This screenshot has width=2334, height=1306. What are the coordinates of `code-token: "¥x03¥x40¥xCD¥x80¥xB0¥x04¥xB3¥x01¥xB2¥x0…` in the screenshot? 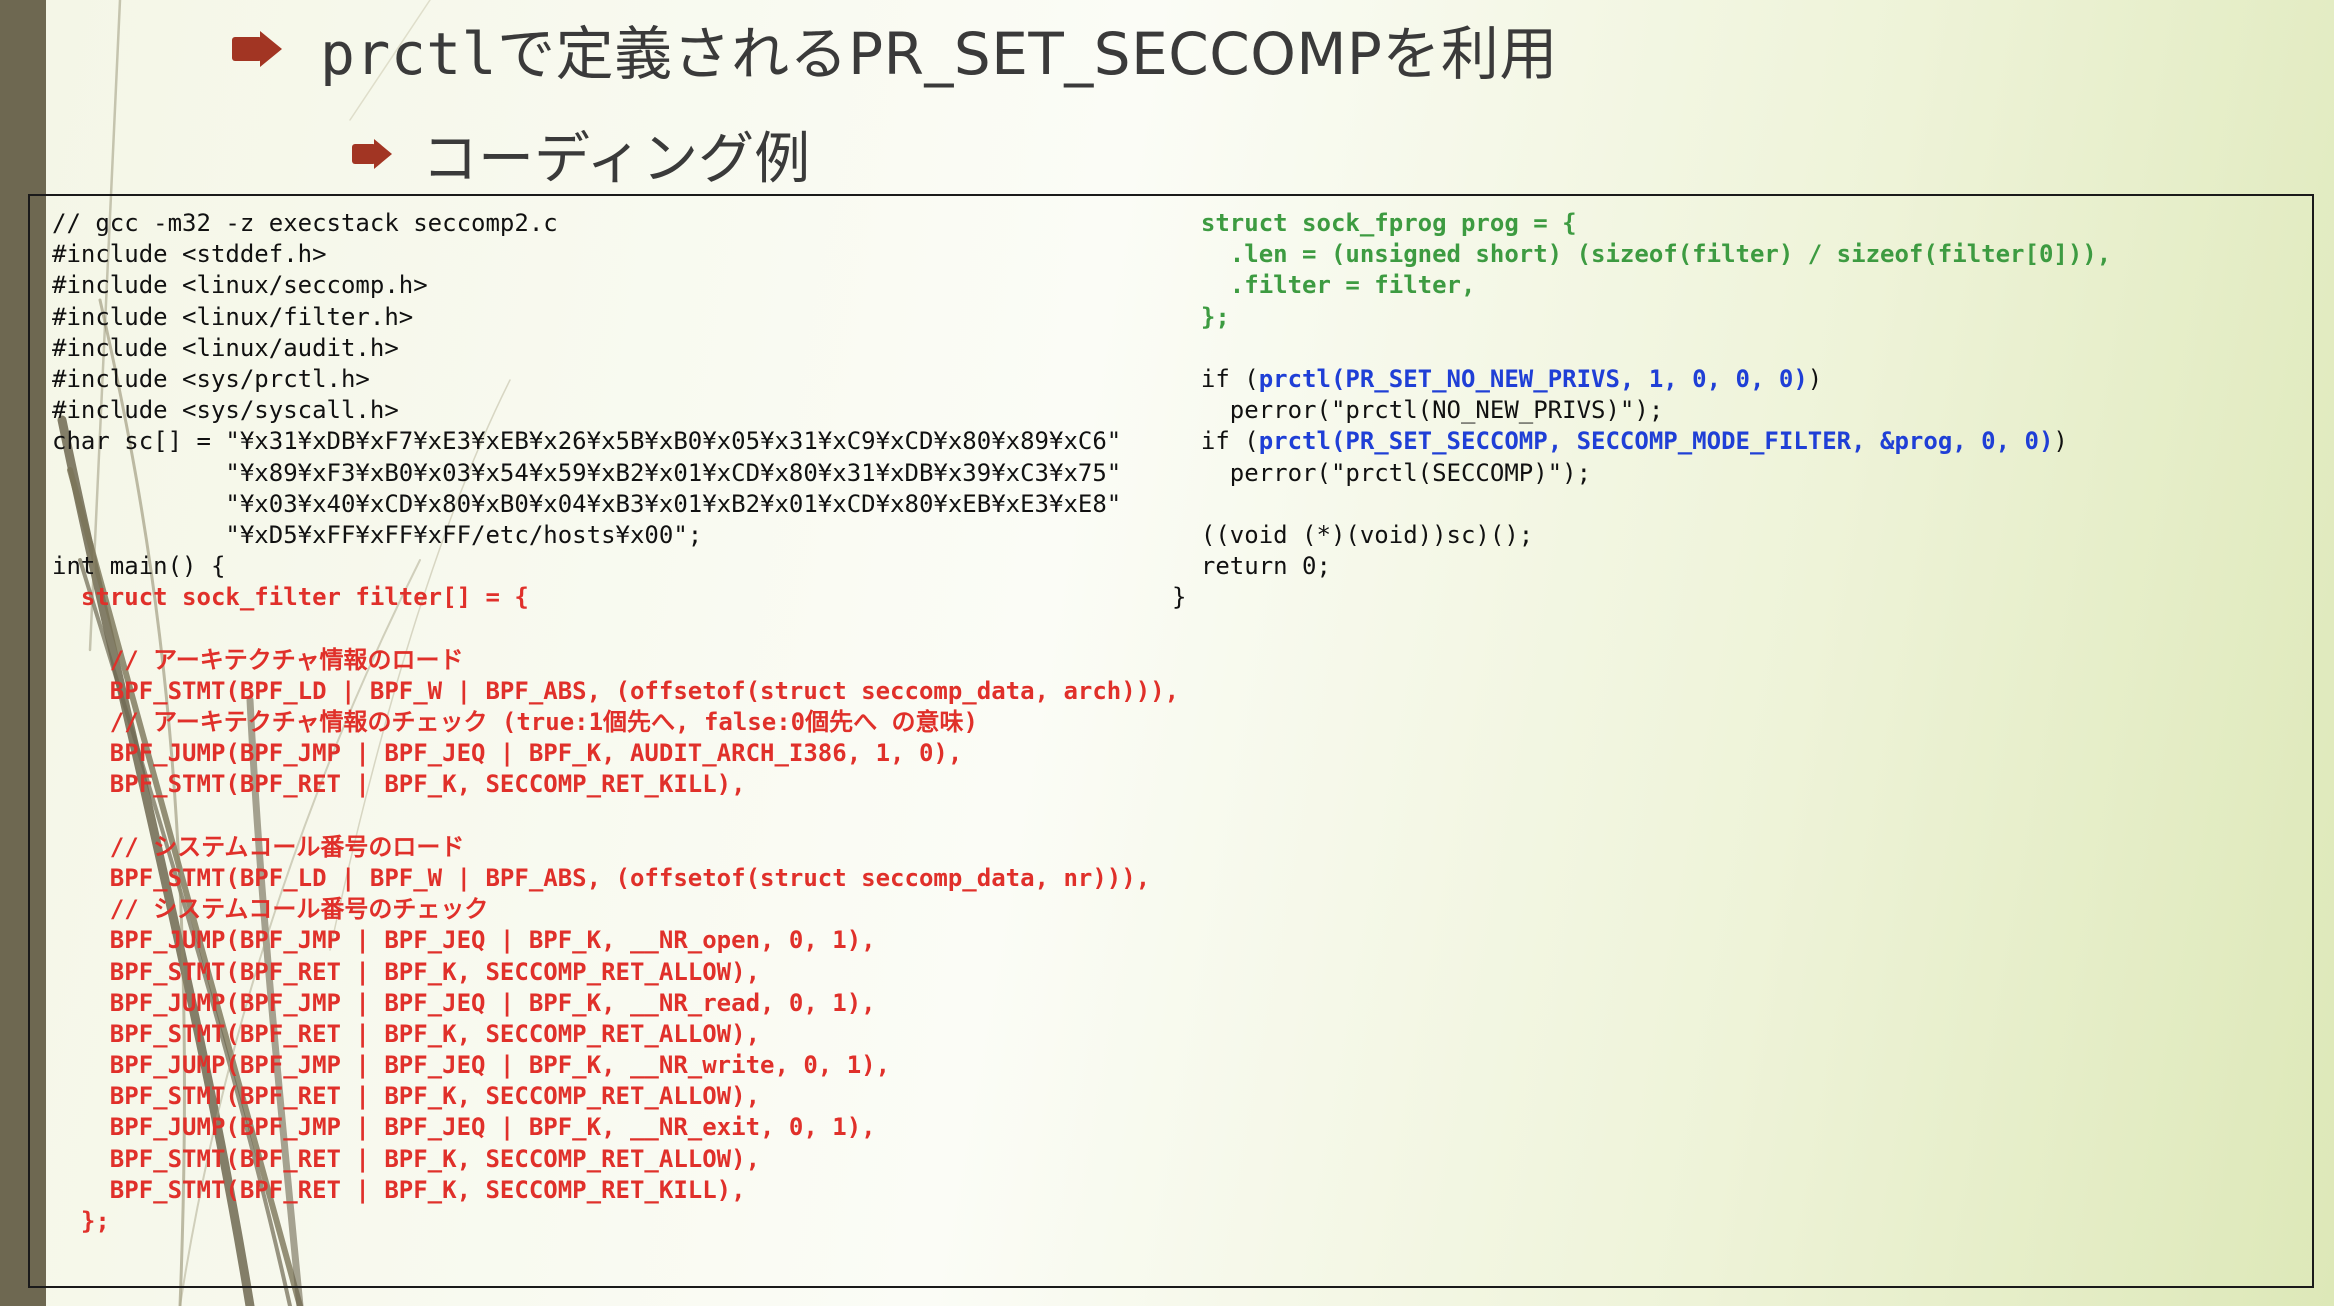 It's located at (587, 503).